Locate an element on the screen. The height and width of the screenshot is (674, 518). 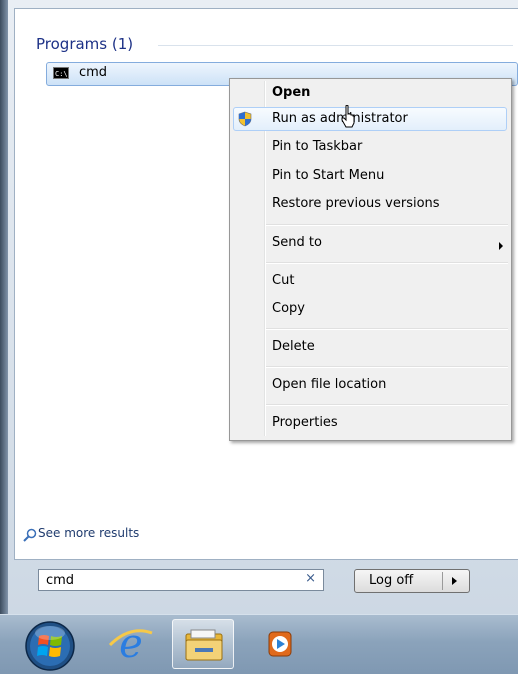
windows-explorer-icon is located at coordinates (204, 645).